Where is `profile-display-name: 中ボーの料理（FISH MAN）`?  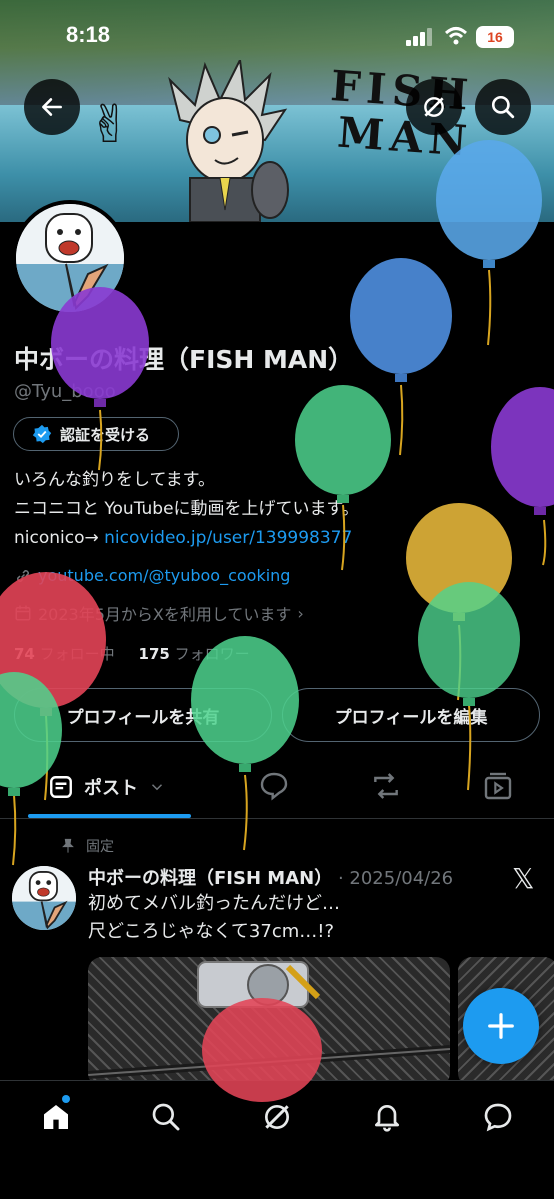
profile-display-name: 中ボーの料理（FISH MAN） is located at coordinates (184, 359).